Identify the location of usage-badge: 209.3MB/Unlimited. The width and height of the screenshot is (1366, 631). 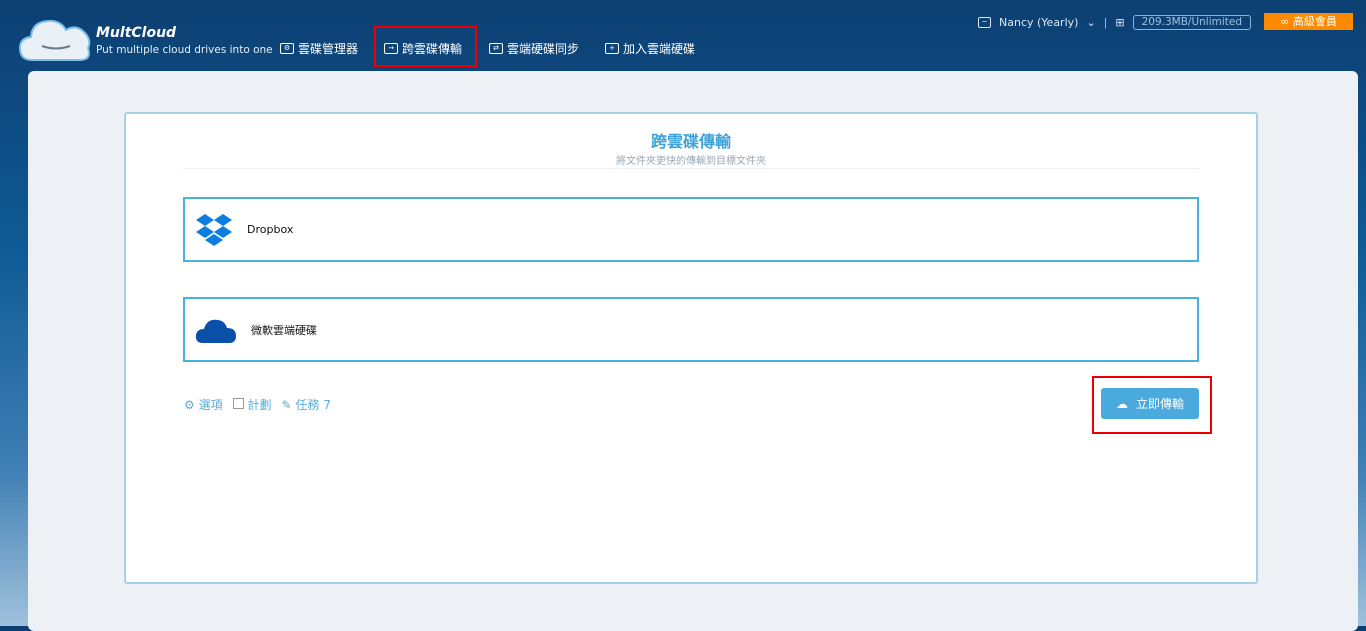
(1192, 22).